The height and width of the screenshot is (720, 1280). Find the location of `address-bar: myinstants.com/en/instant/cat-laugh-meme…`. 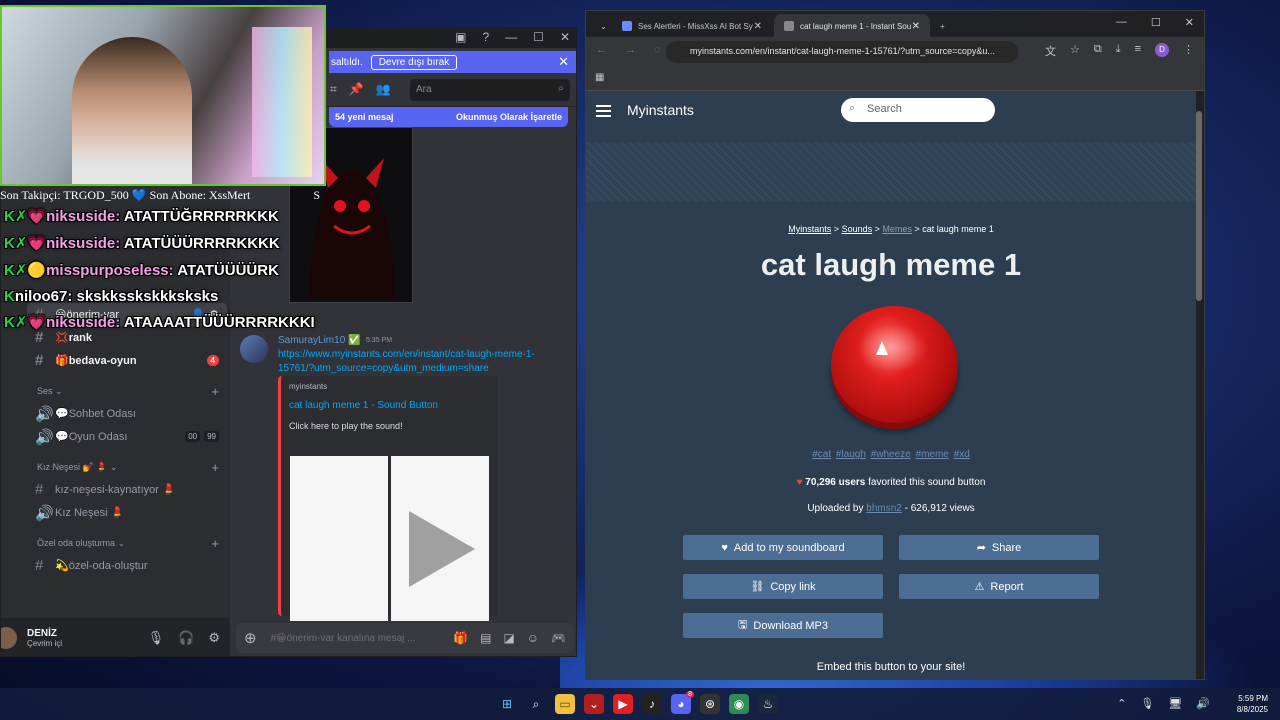

address-bar: myinstants.com/en/instant/cat-laugh-meme… is located at coordinates (842, 52).